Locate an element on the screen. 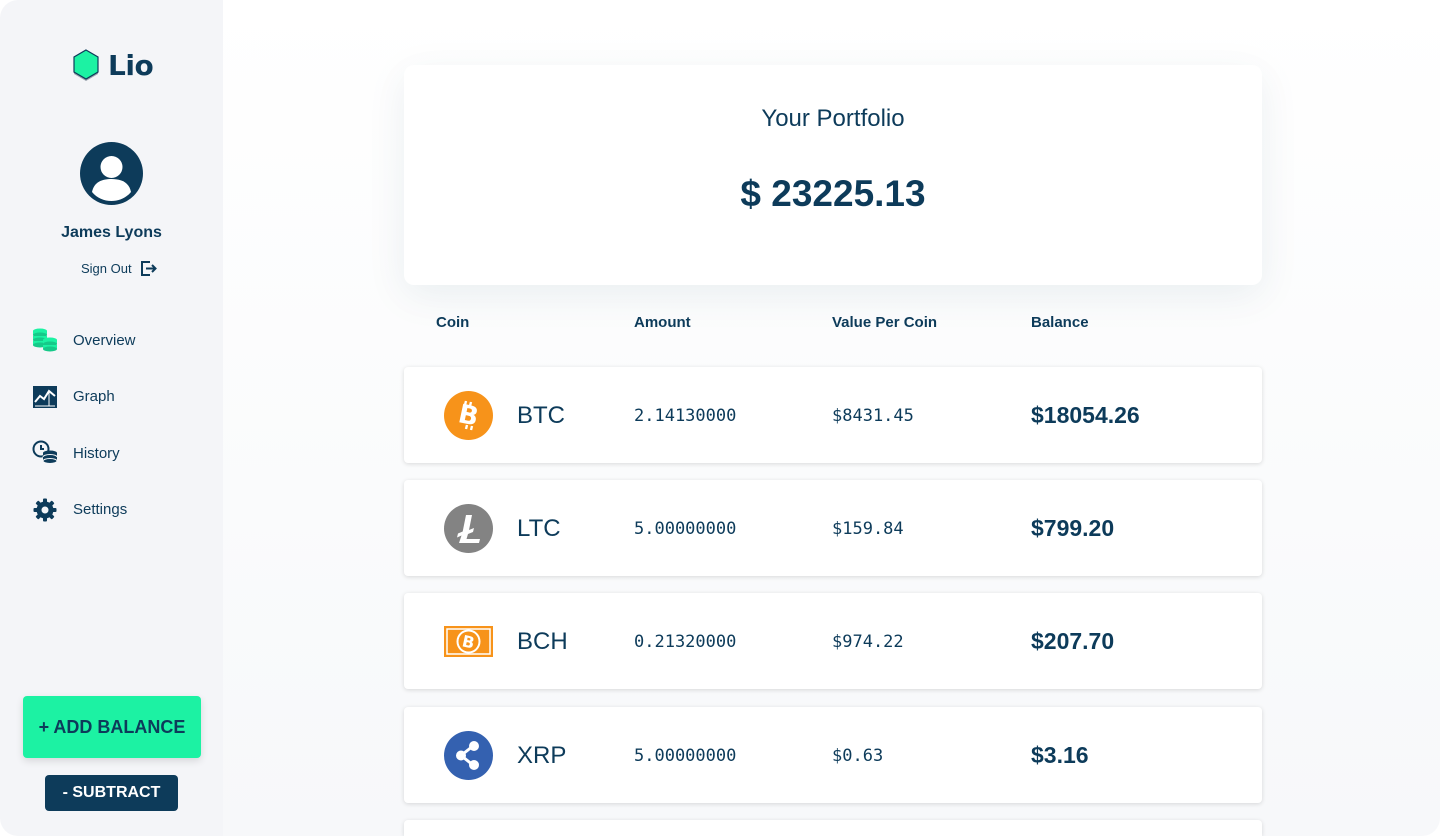 This screenshot has width=1440, height=836. table-row: B BCH 0.21320000 $974.22 $207.70 is located at coordinates (833, 641).